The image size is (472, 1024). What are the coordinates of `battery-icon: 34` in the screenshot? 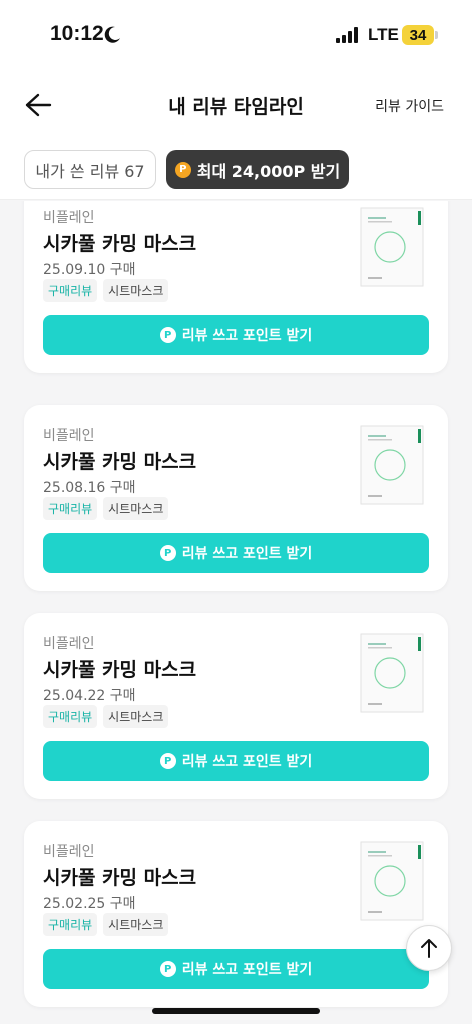 It's located at (418, 35).